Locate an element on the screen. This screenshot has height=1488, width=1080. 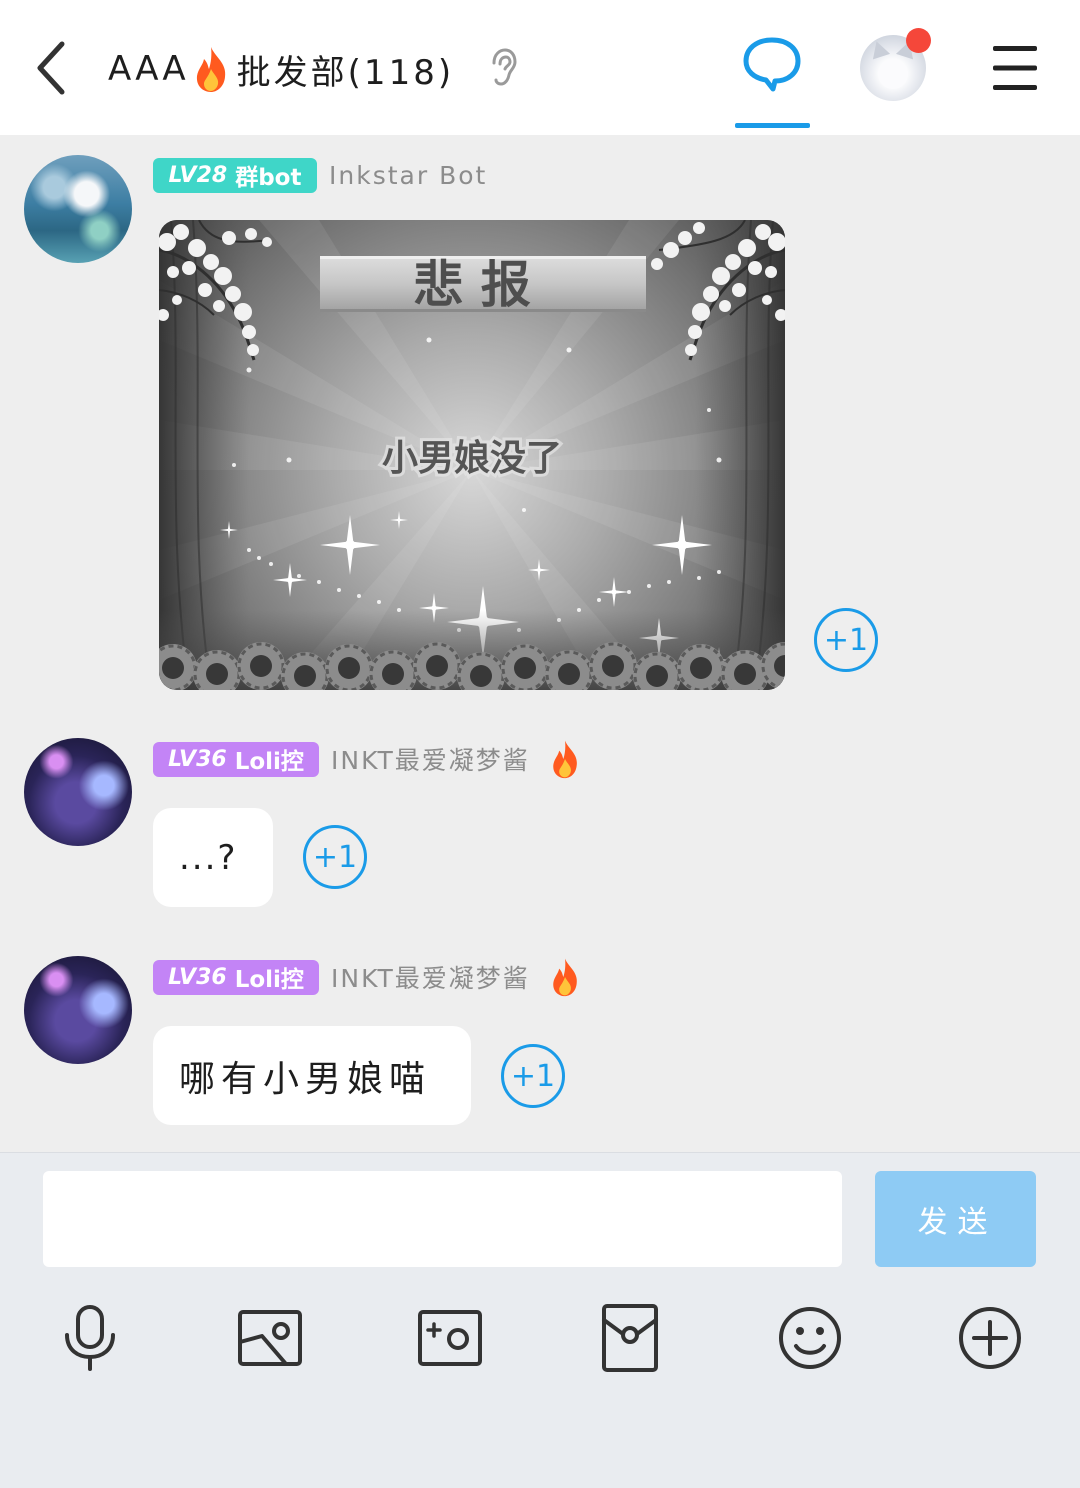
avatar-face is located at coordinates (893, 74).